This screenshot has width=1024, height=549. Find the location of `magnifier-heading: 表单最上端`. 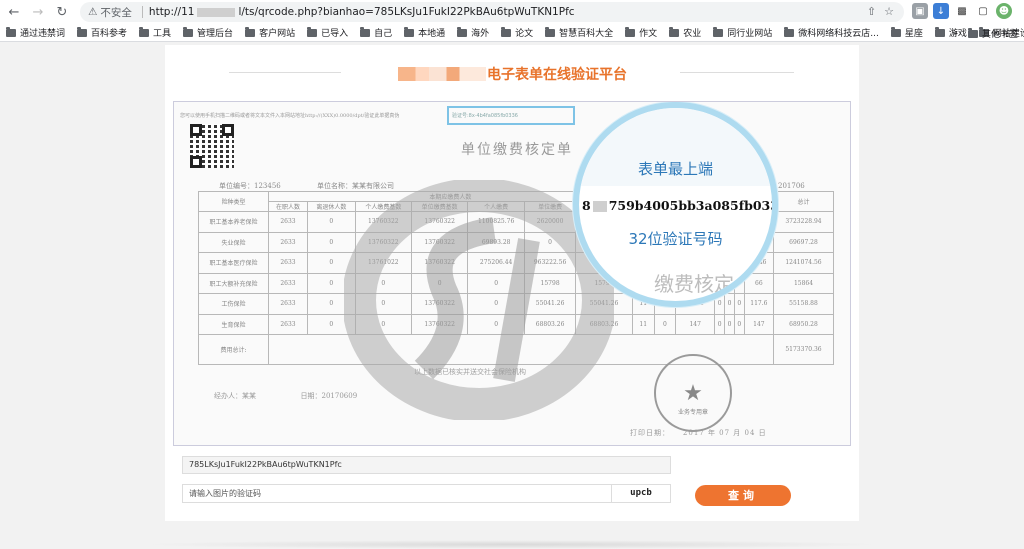

magnifier-heading: 表单最上端 is located at coordinates (675, 169).